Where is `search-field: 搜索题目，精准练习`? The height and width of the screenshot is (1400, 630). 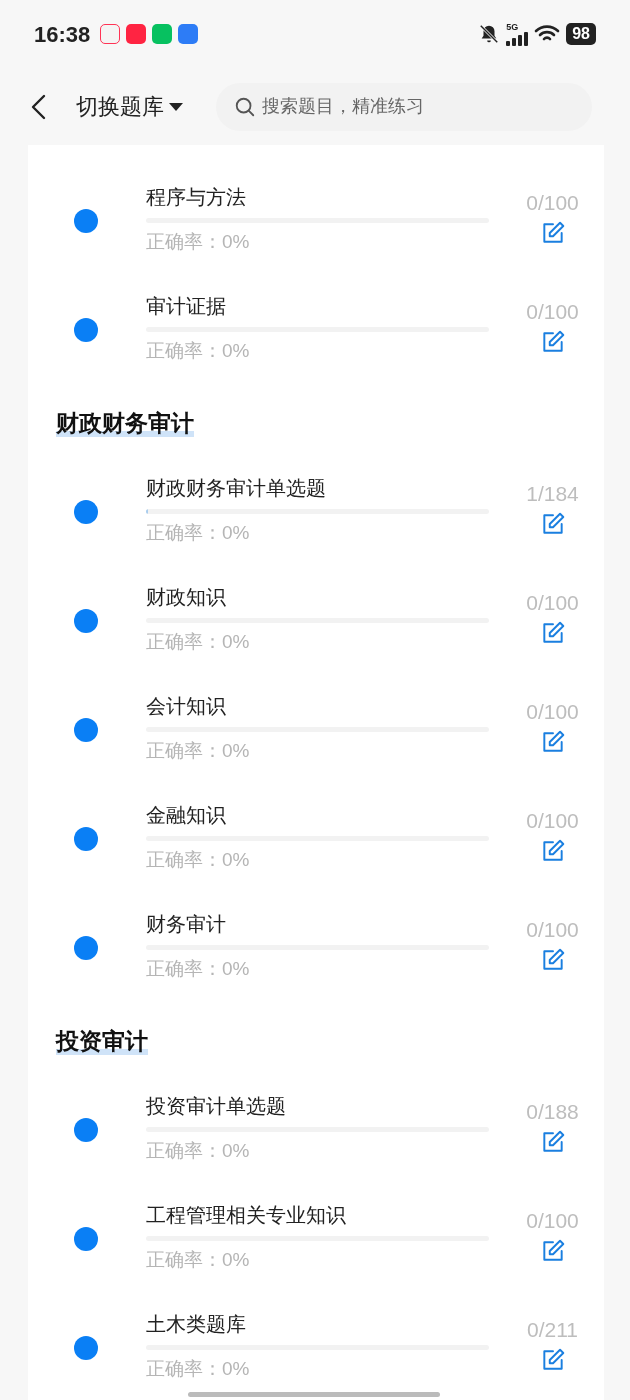
search-field: 搜索题目，精准练习 is located at coordinates (404, 106).